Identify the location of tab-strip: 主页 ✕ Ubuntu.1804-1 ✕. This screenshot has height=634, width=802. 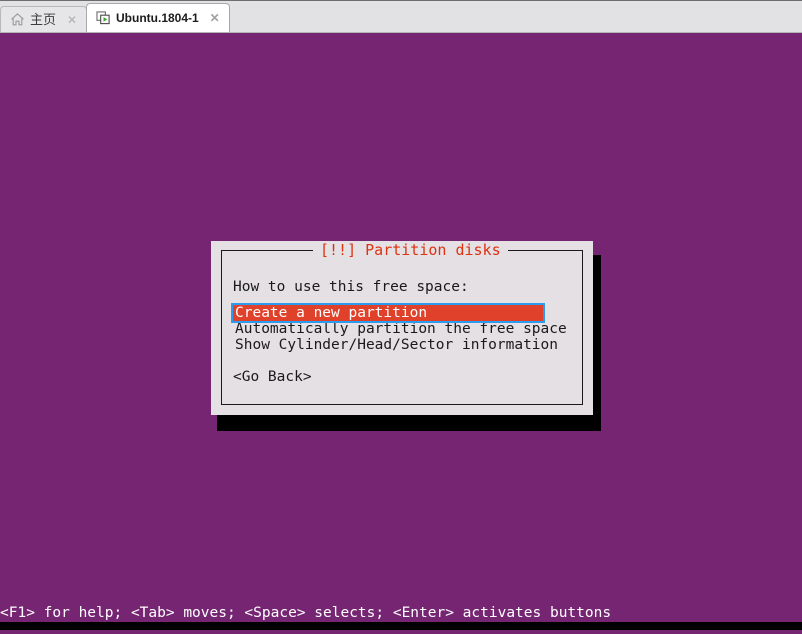
(401, 16).